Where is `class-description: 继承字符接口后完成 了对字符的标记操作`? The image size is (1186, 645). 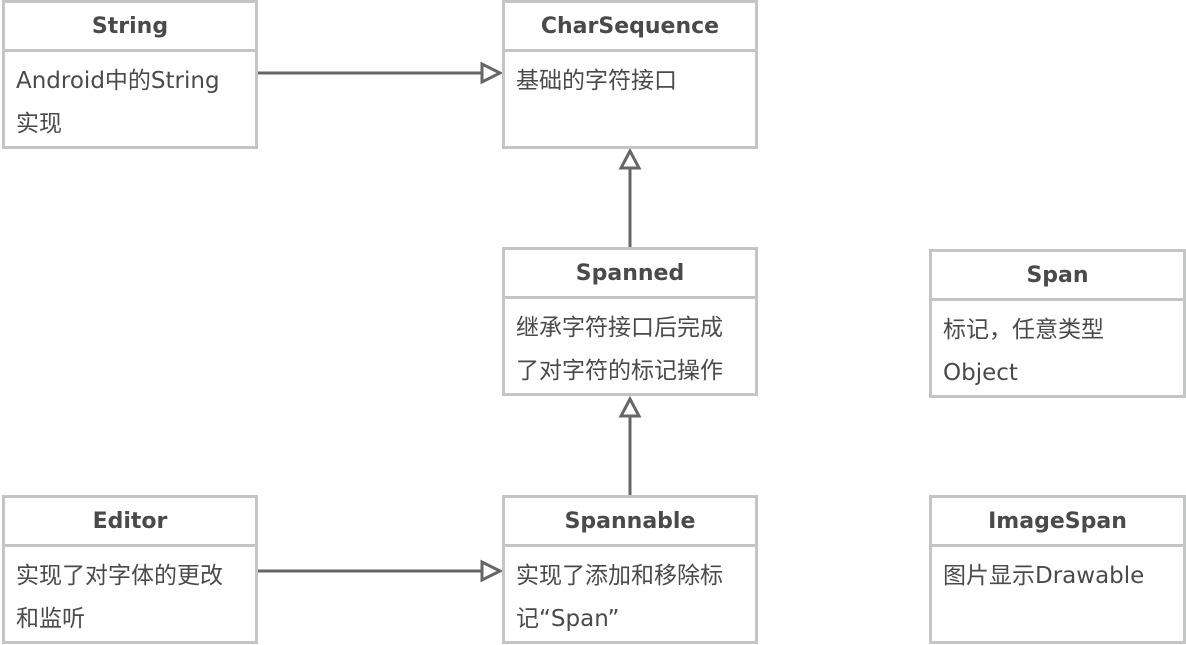 class-description: 继承字符接口后完成 了对字符的标记操作 is located at coordinates (630, 344).